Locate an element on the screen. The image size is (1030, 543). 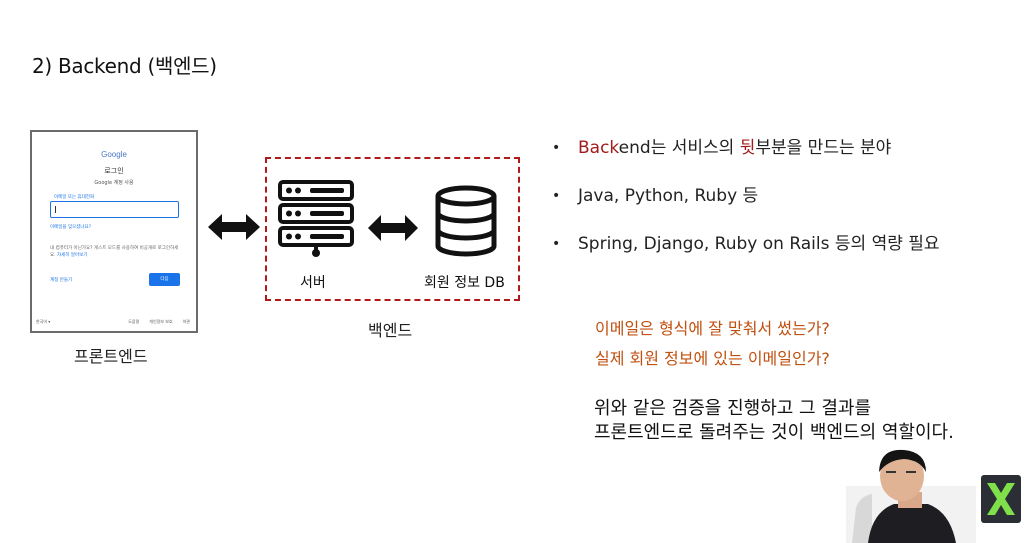
server-icon is located at coordinates (316, 218).